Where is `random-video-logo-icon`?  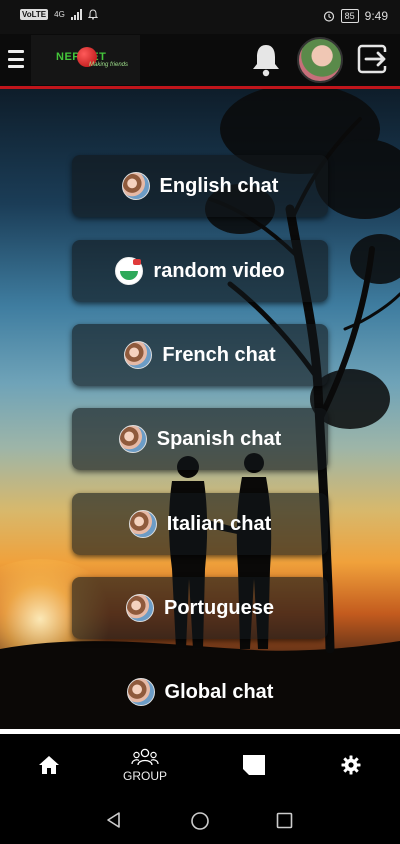
random-video-logo-icon is located at coordinates (129, 271).